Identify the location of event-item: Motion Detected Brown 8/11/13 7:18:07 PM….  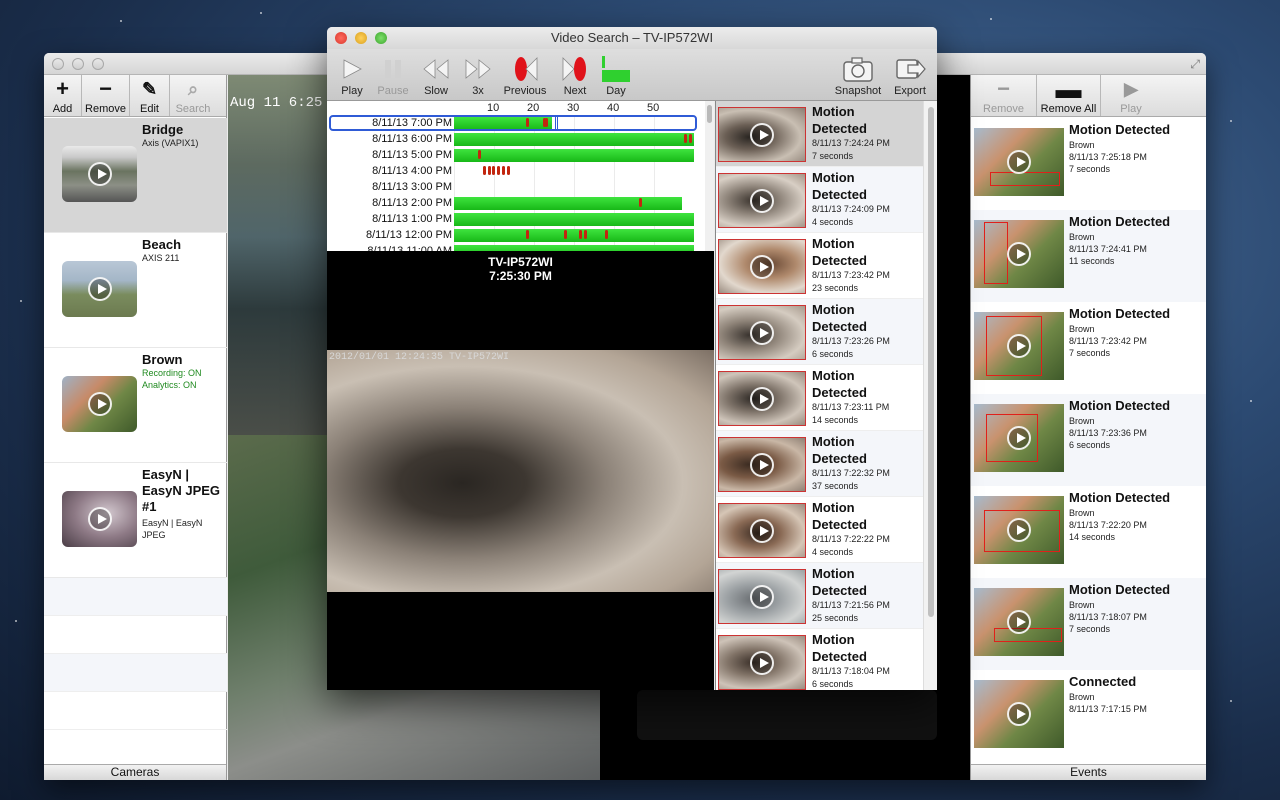
(1088, 624).